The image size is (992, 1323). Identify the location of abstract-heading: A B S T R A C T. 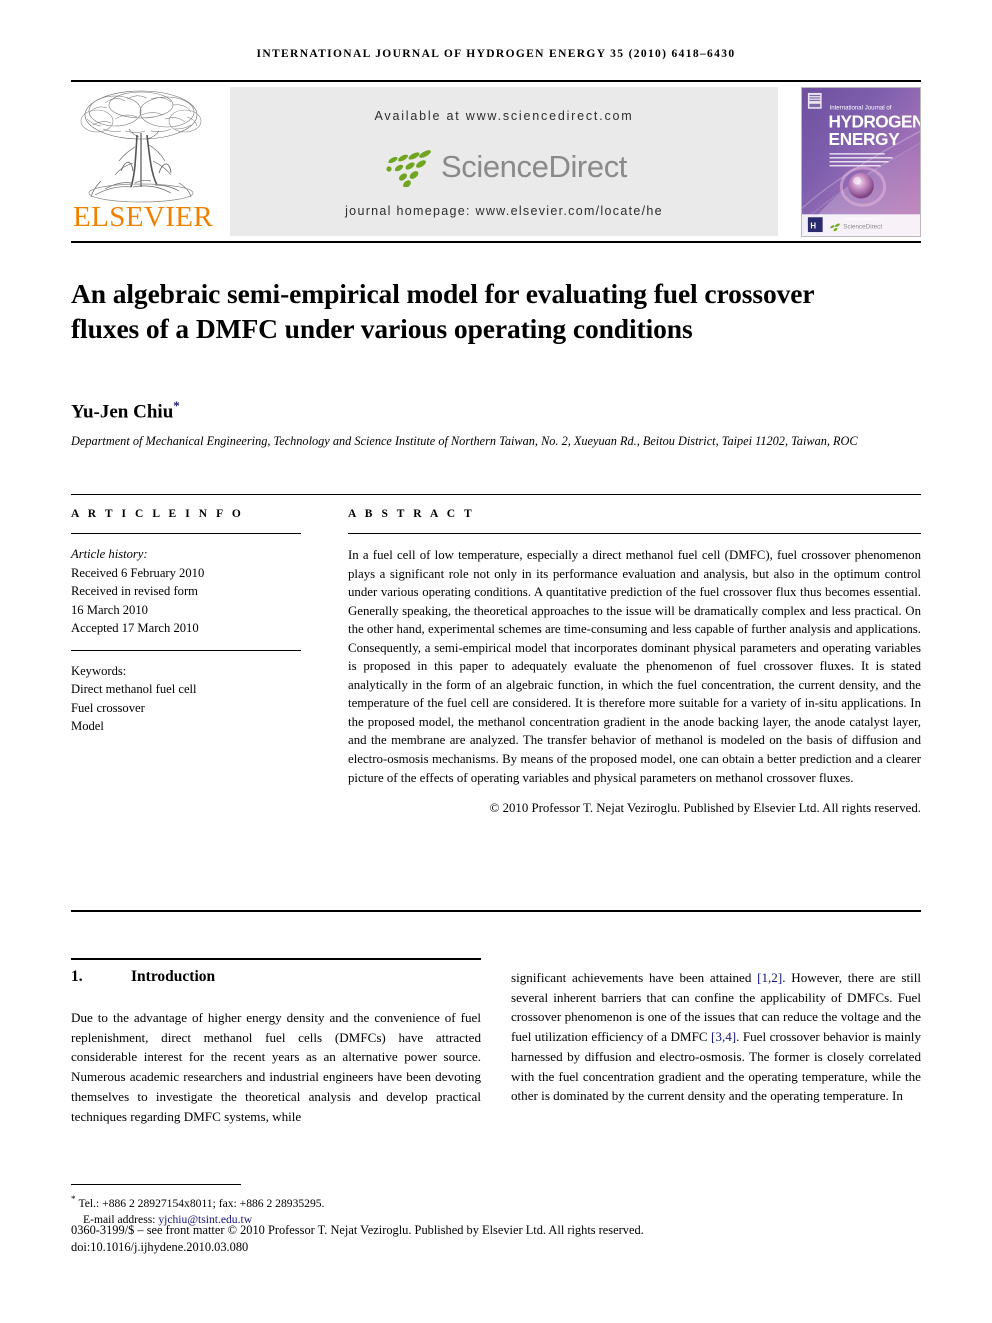
(411, 514).